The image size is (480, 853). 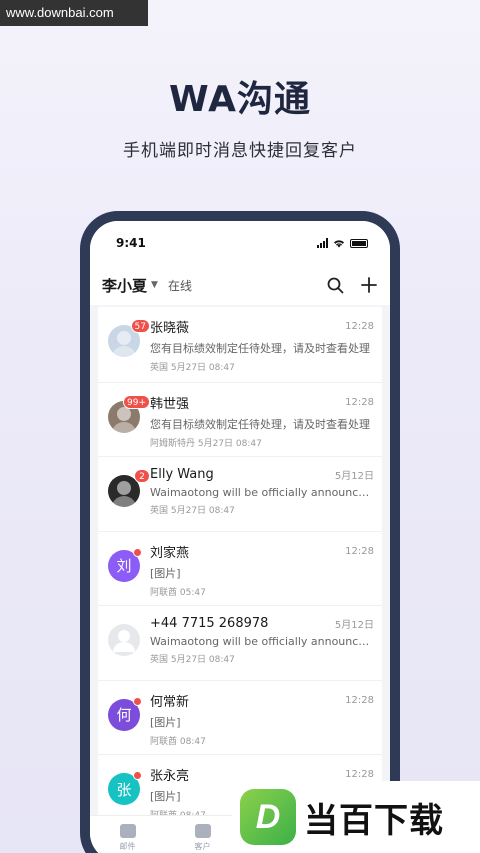 I want to click on tab-customers-label: 客户, so click(x=202, y=846).